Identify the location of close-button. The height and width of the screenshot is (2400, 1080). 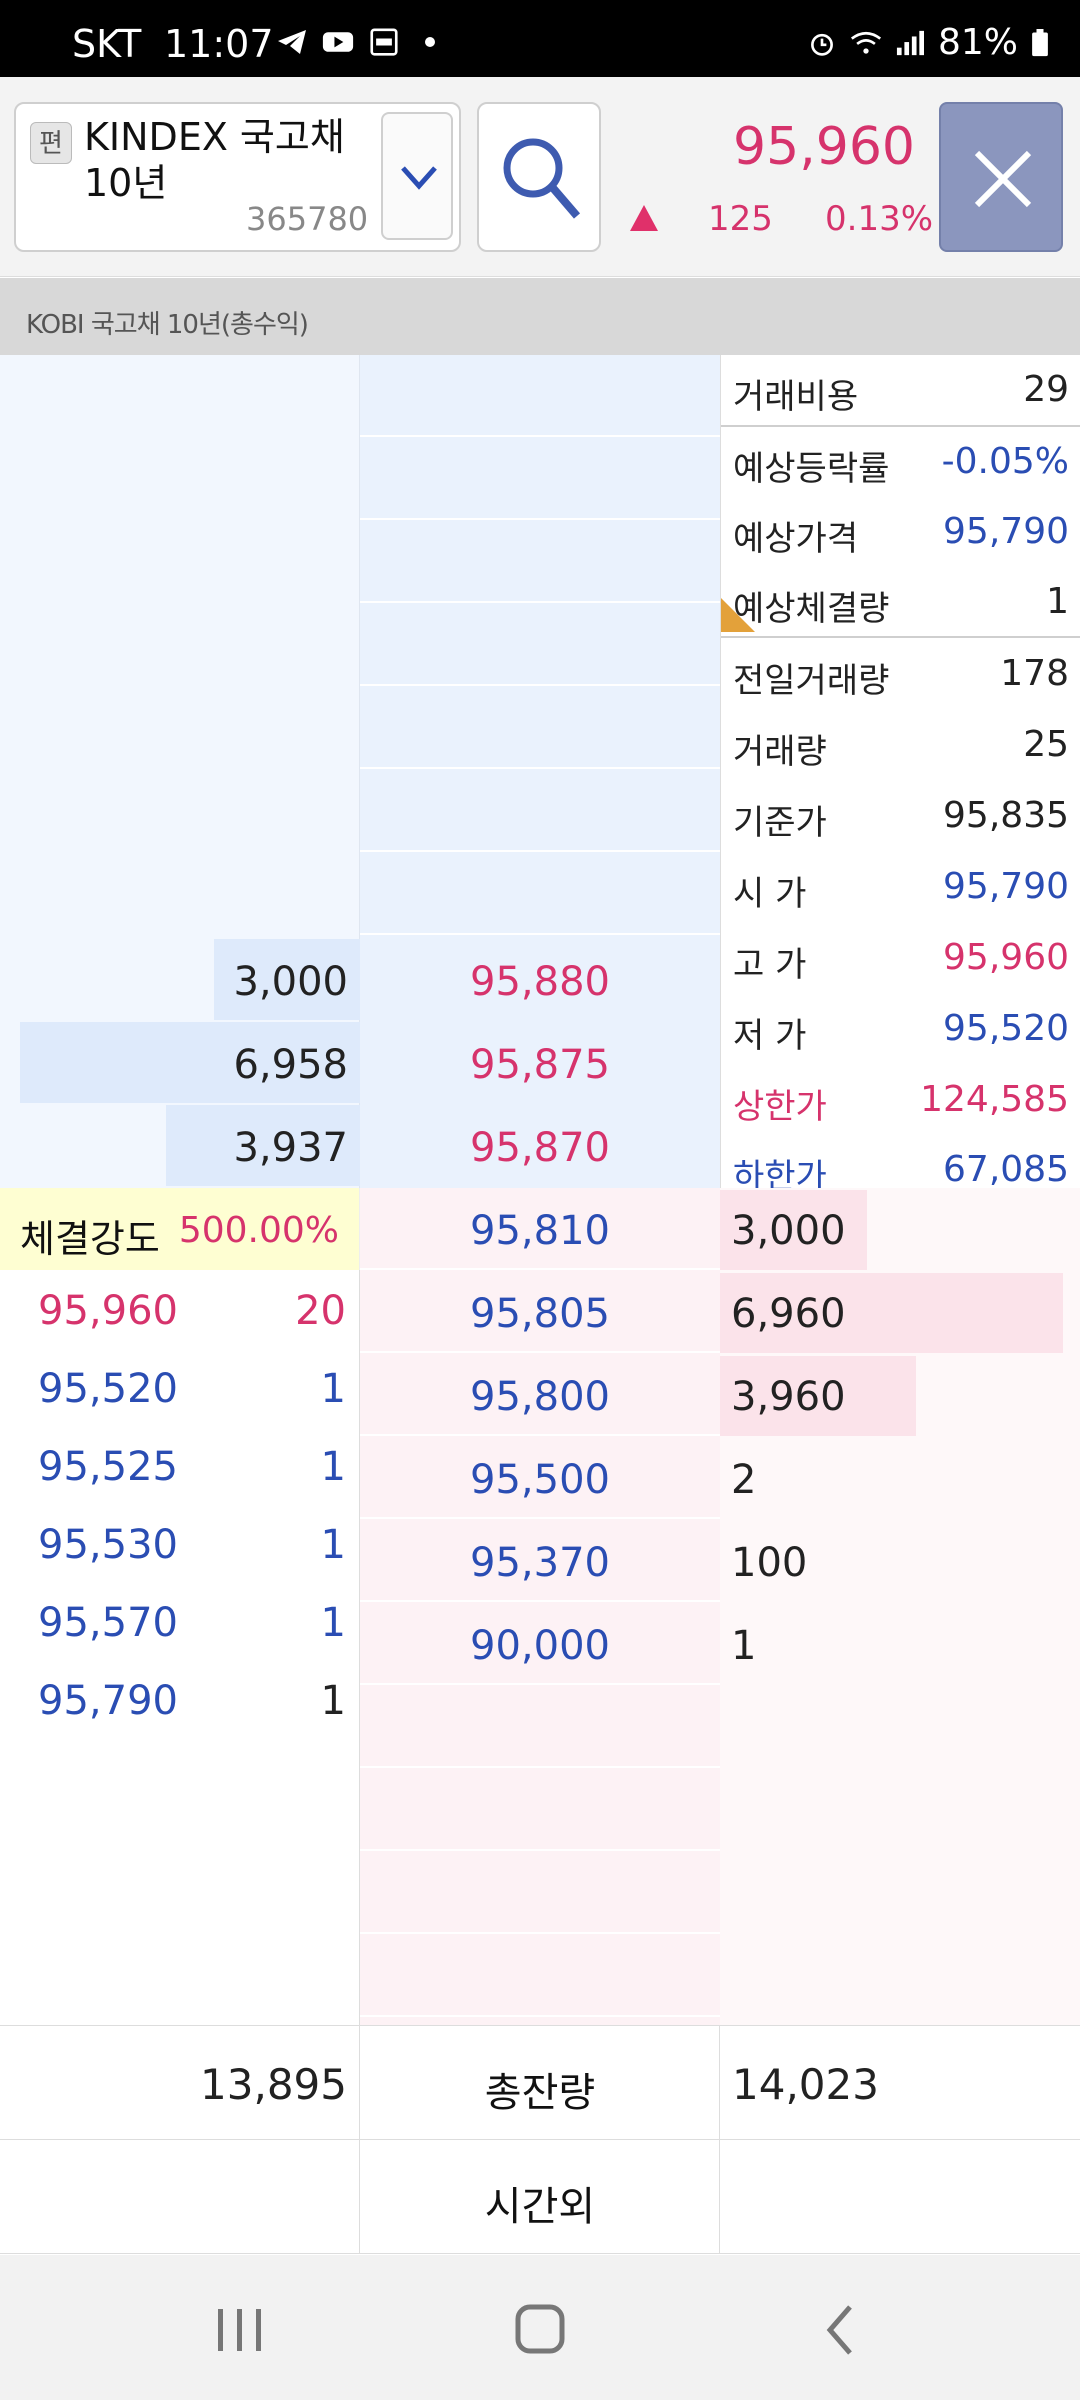
(1001, 177).